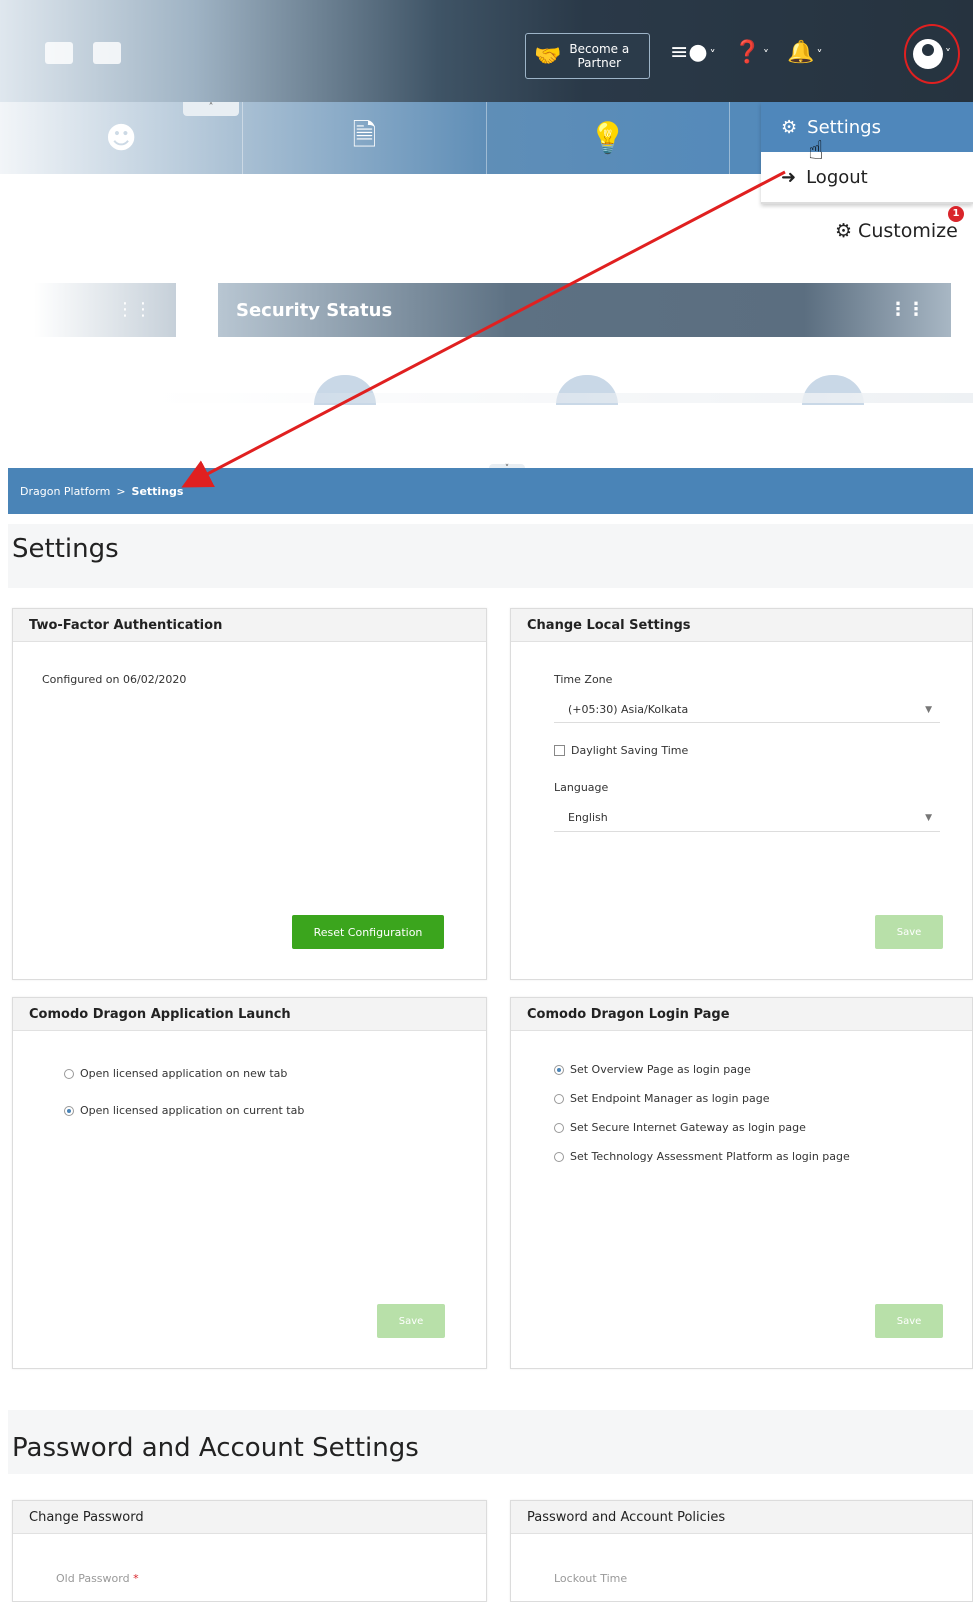  I want to click on radio-label: Set Overview Page as login page, so click(660, 1069).